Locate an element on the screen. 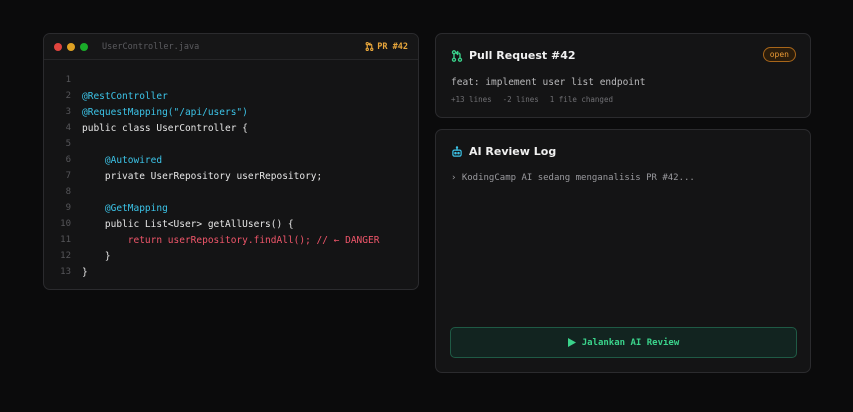 Image resolution: width=853 pixels, height=412 pixels. line-number: 6 is located at coordinates (68, 160).